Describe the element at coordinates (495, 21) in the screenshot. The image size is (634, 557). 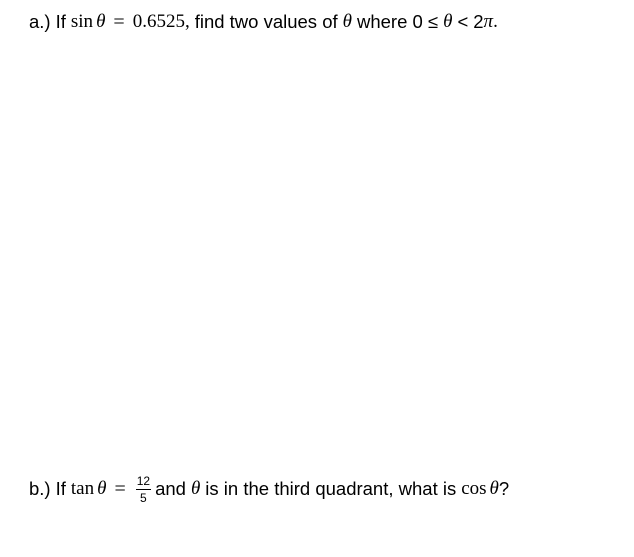
I see `period: .` at that location.